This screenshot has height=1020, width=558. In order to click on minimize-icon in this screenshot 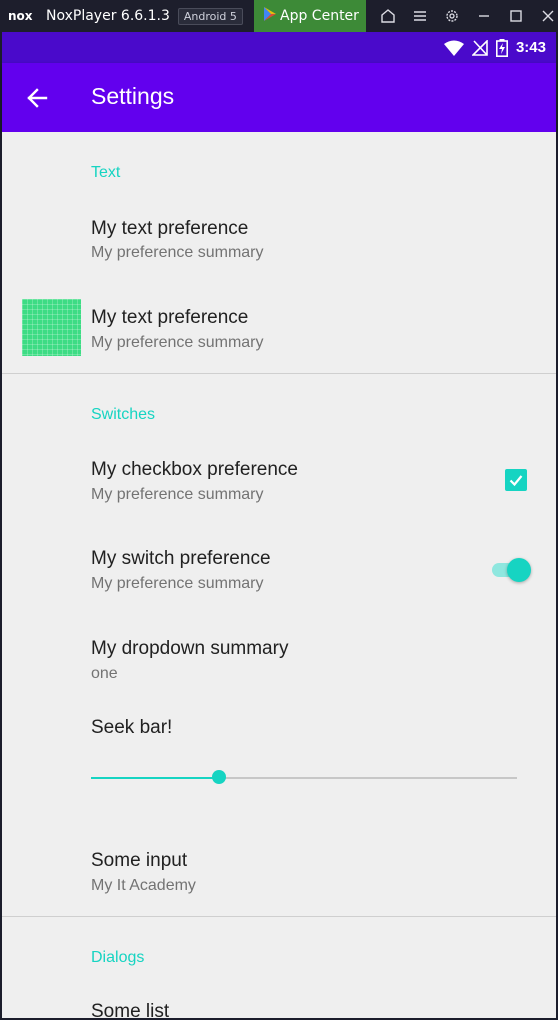, I will do `click(484, 16)`.